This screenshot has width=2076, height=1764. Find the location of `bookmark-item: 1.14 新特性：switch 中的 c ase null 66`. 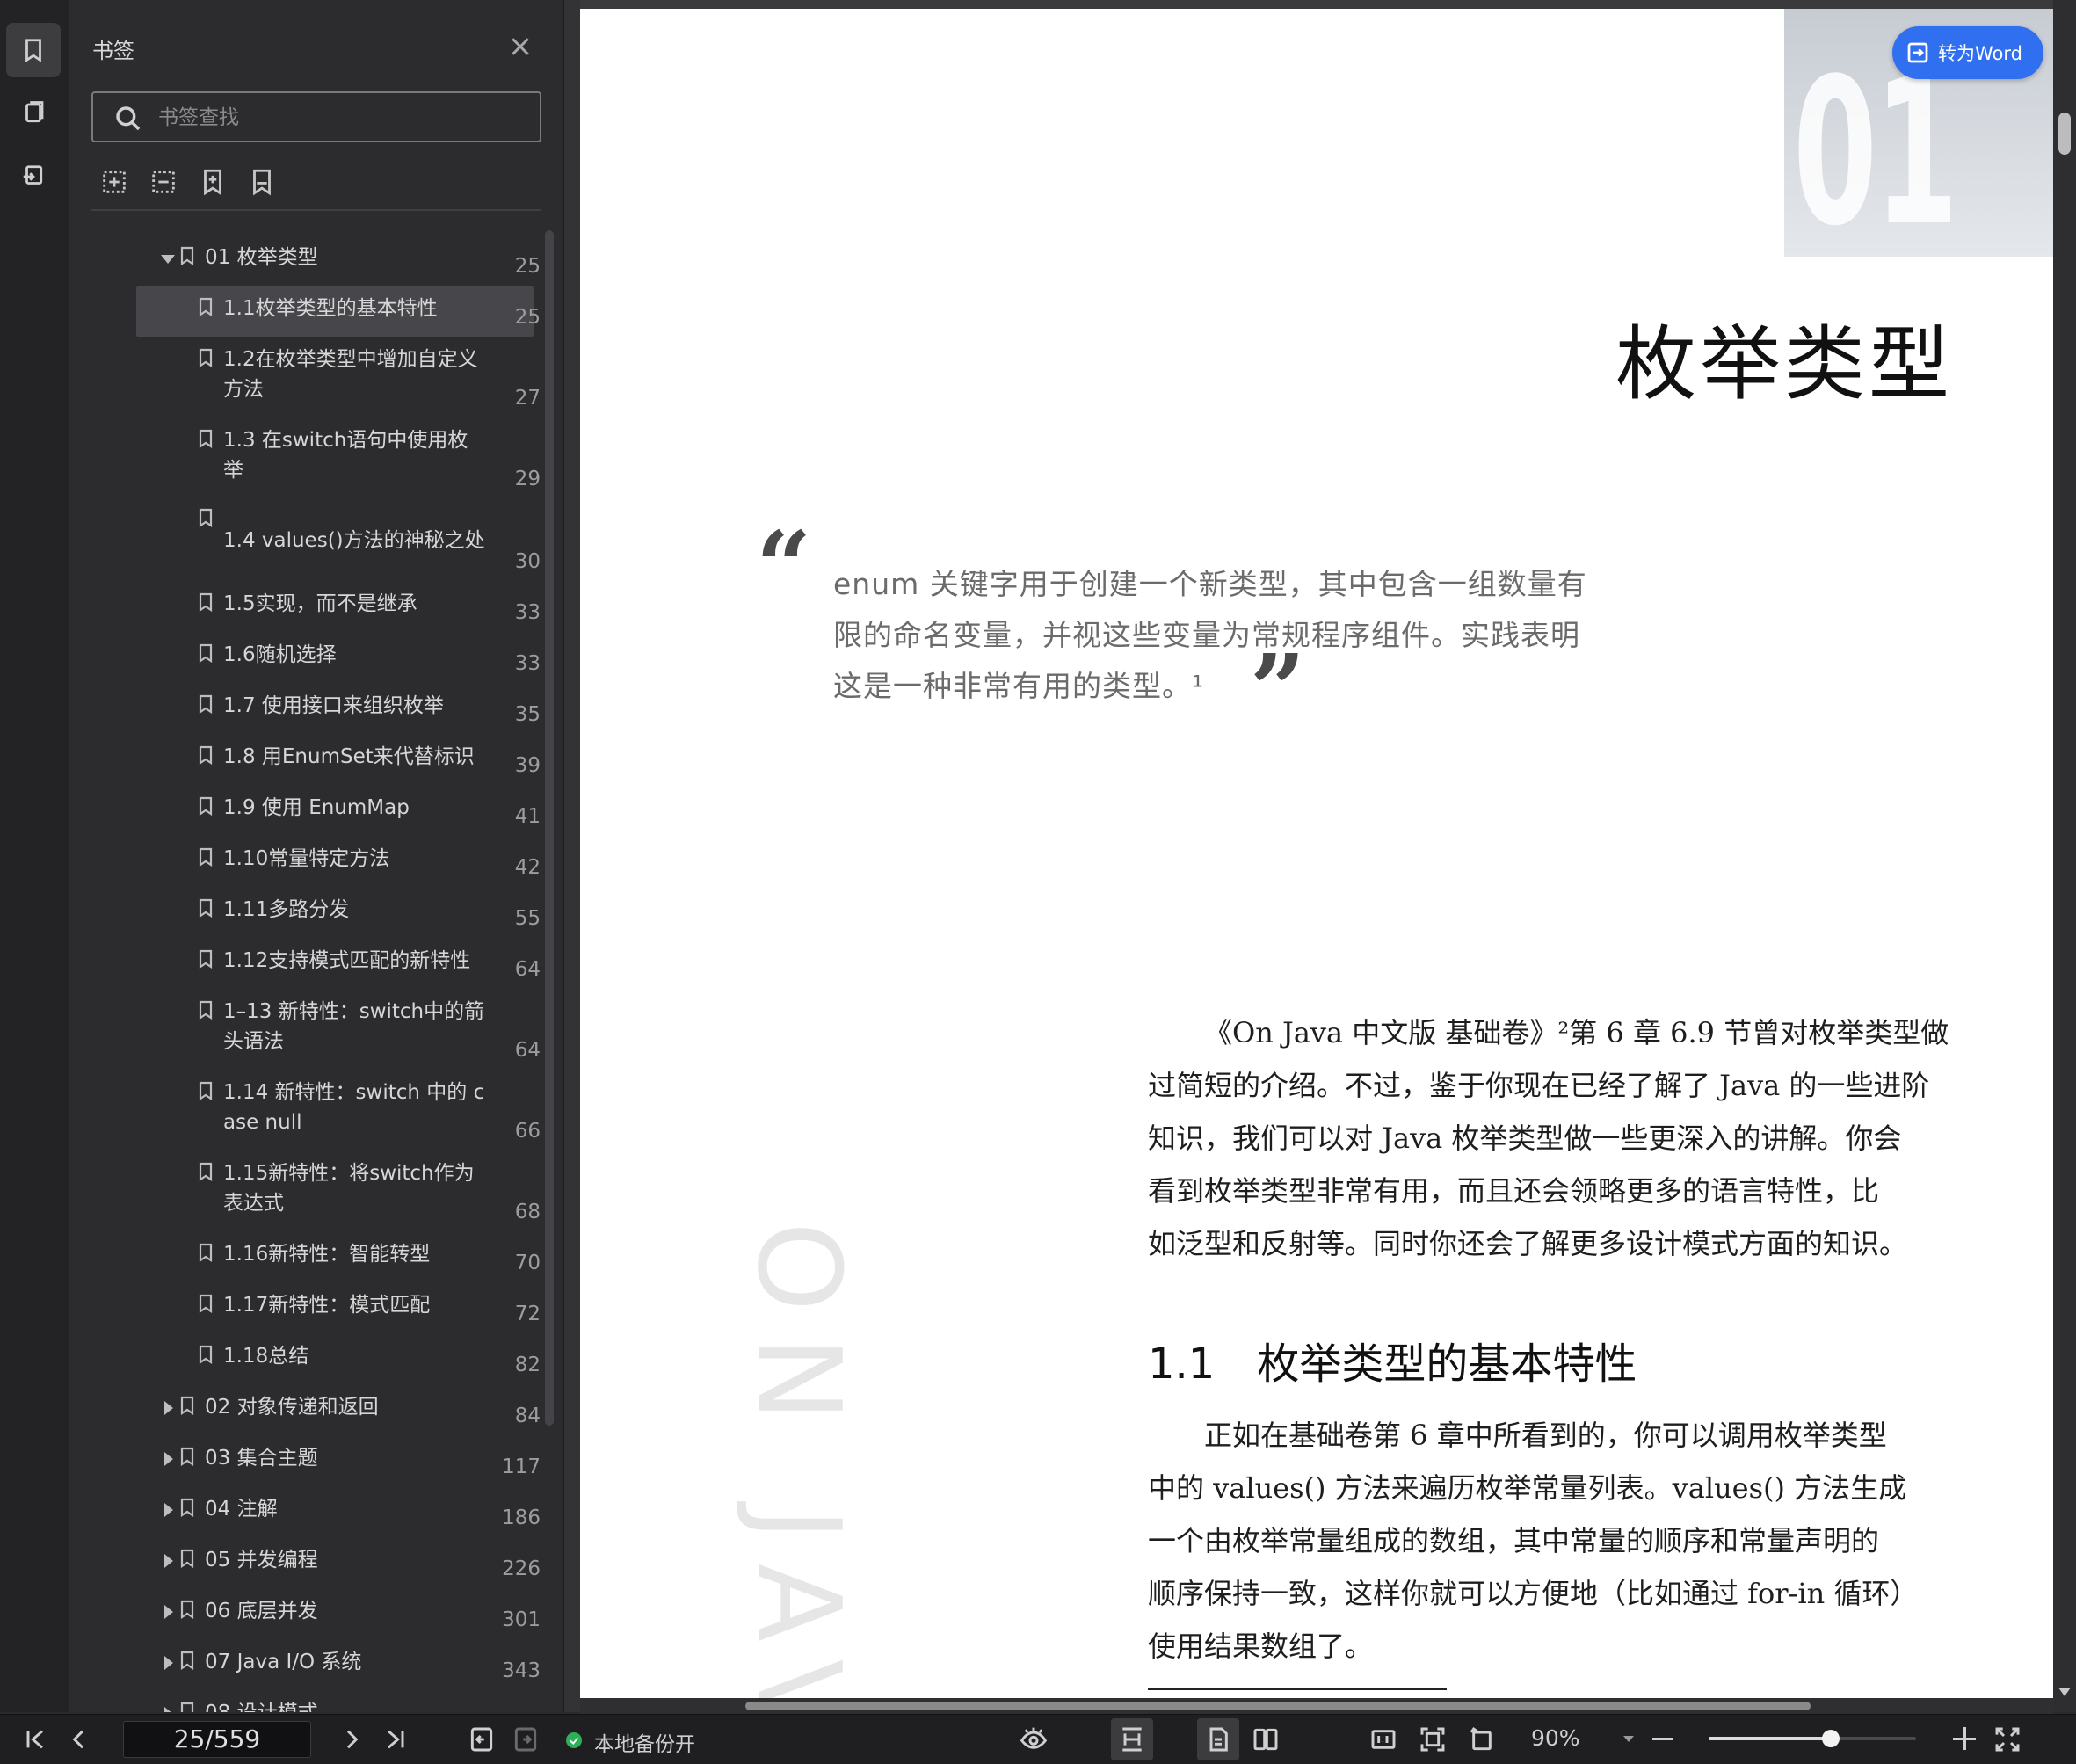

bookmark-item: 1.14 新特性：switch 中的 c ase null 66 is located at coordinates (308, 1118).